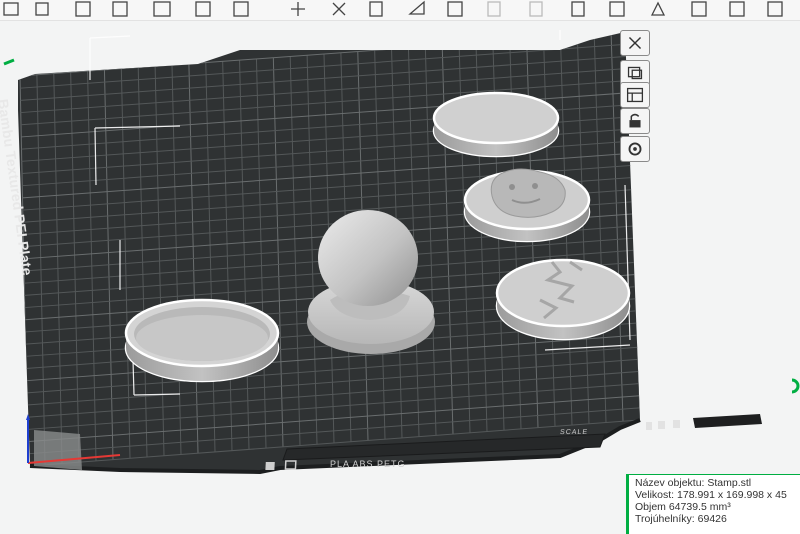 The width and height of the screenshot is (800, 534). Describe the element at coordinates (617, 9) in the screenshot. I see `measure-icon` at that location.